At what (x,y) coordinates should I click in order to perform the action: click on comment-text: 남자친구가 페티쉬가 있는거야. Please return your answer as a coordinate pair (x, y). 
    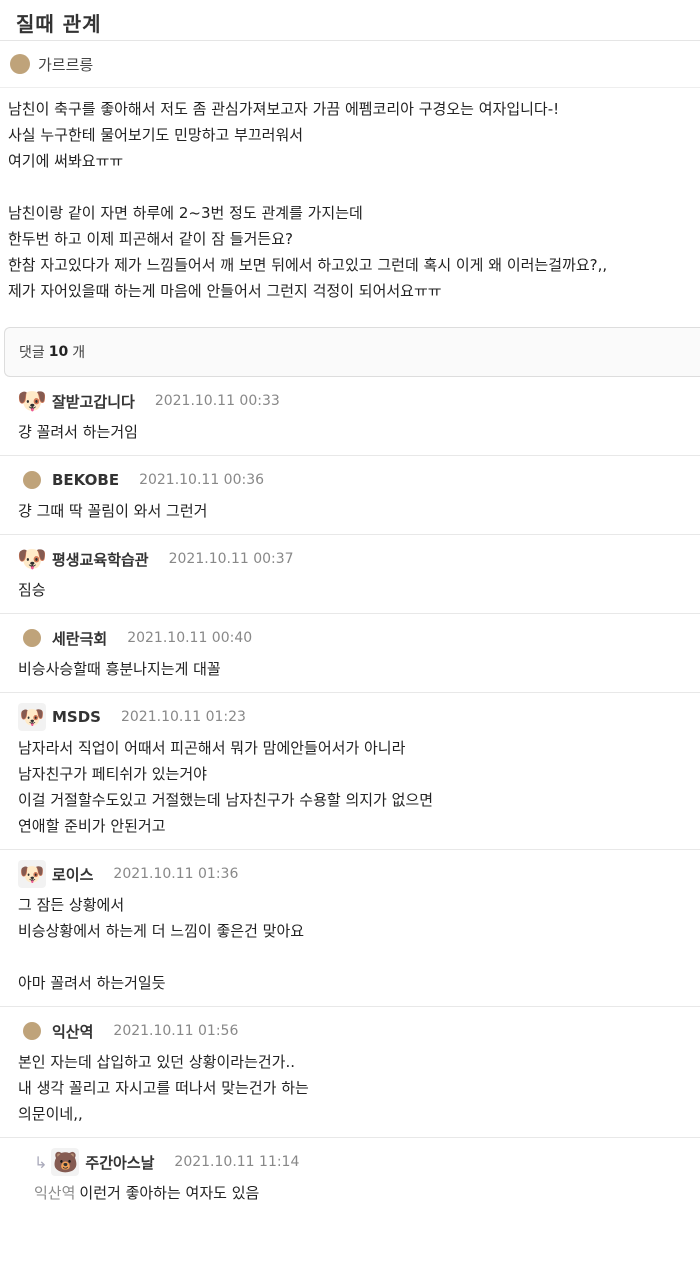
    Looking at the image, I should click on (112, 774).